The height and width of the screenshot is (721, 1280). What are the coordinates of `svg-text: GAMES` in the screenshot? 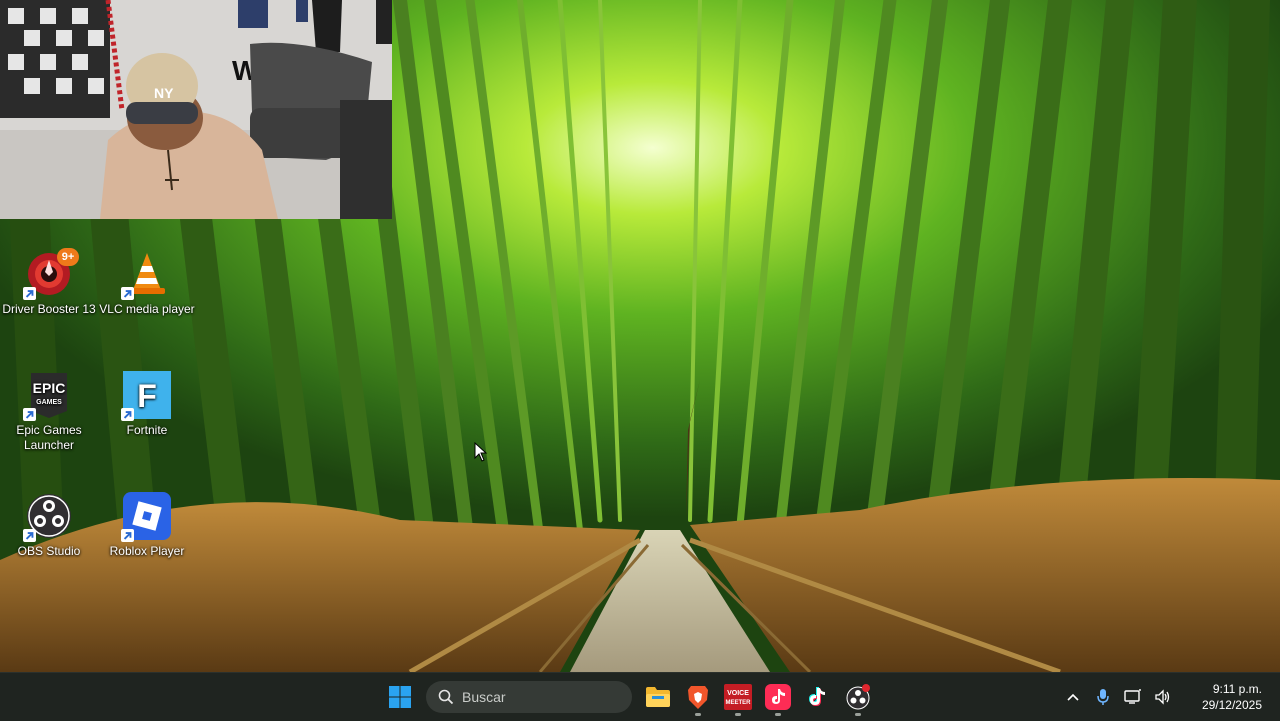 It's located at (49, 402).